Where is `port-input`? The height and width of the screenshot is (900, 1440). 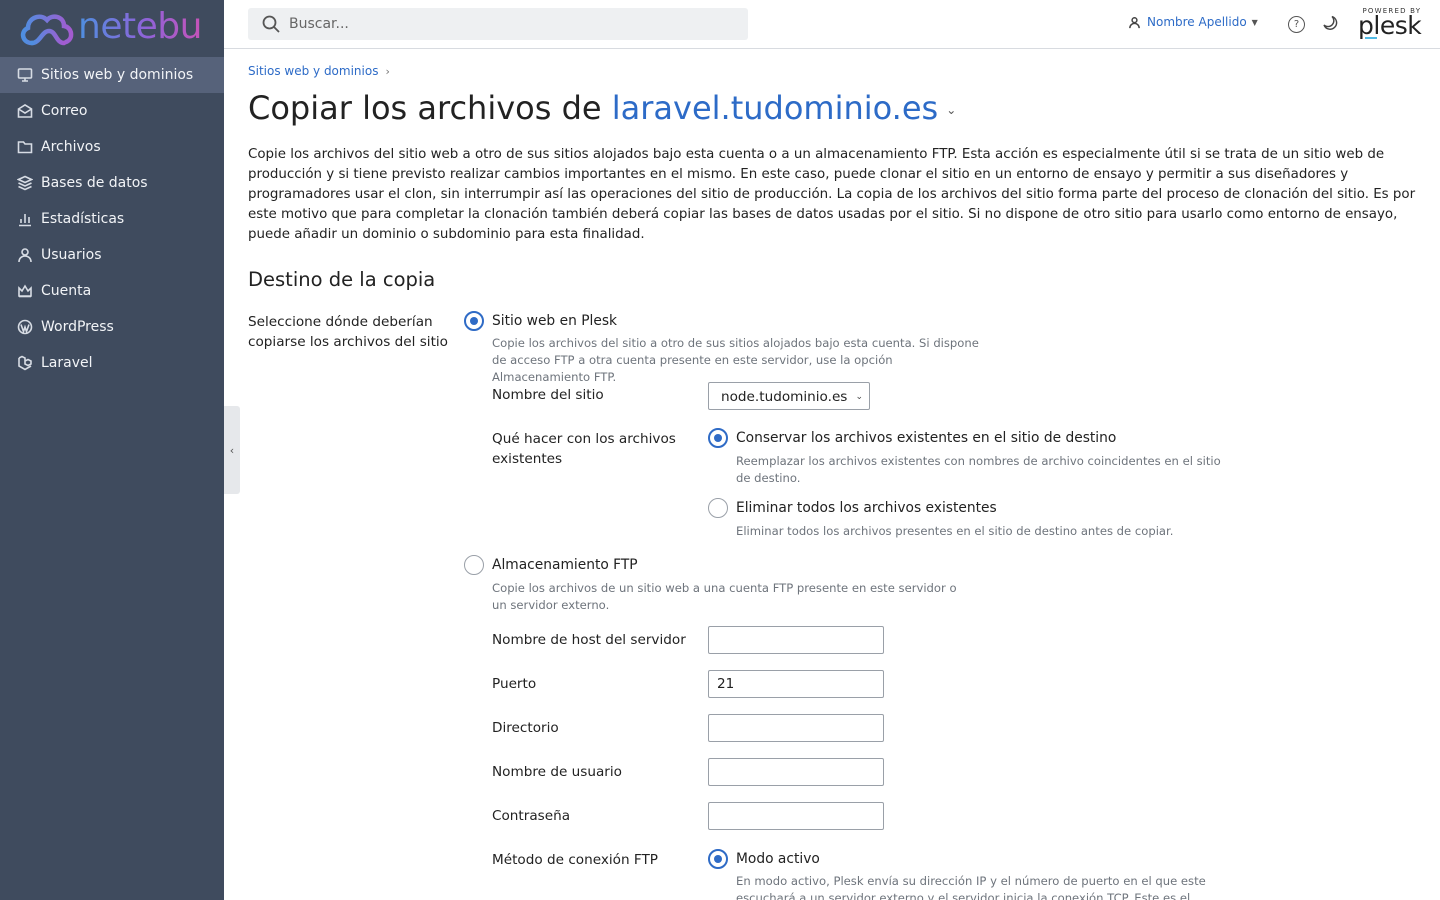
port-input is located at coordinates (796, 684).